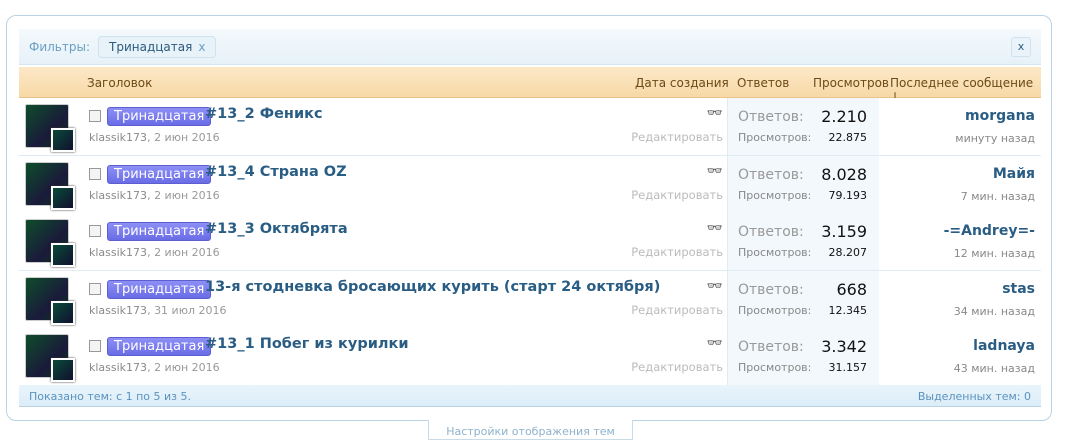 This screenshot has height=440, width=1066. What do you see at coordinates (974, 396) in the screenshot?
I see `selected-count: Выделенных тем: 0` at bounding box center [974, 396].